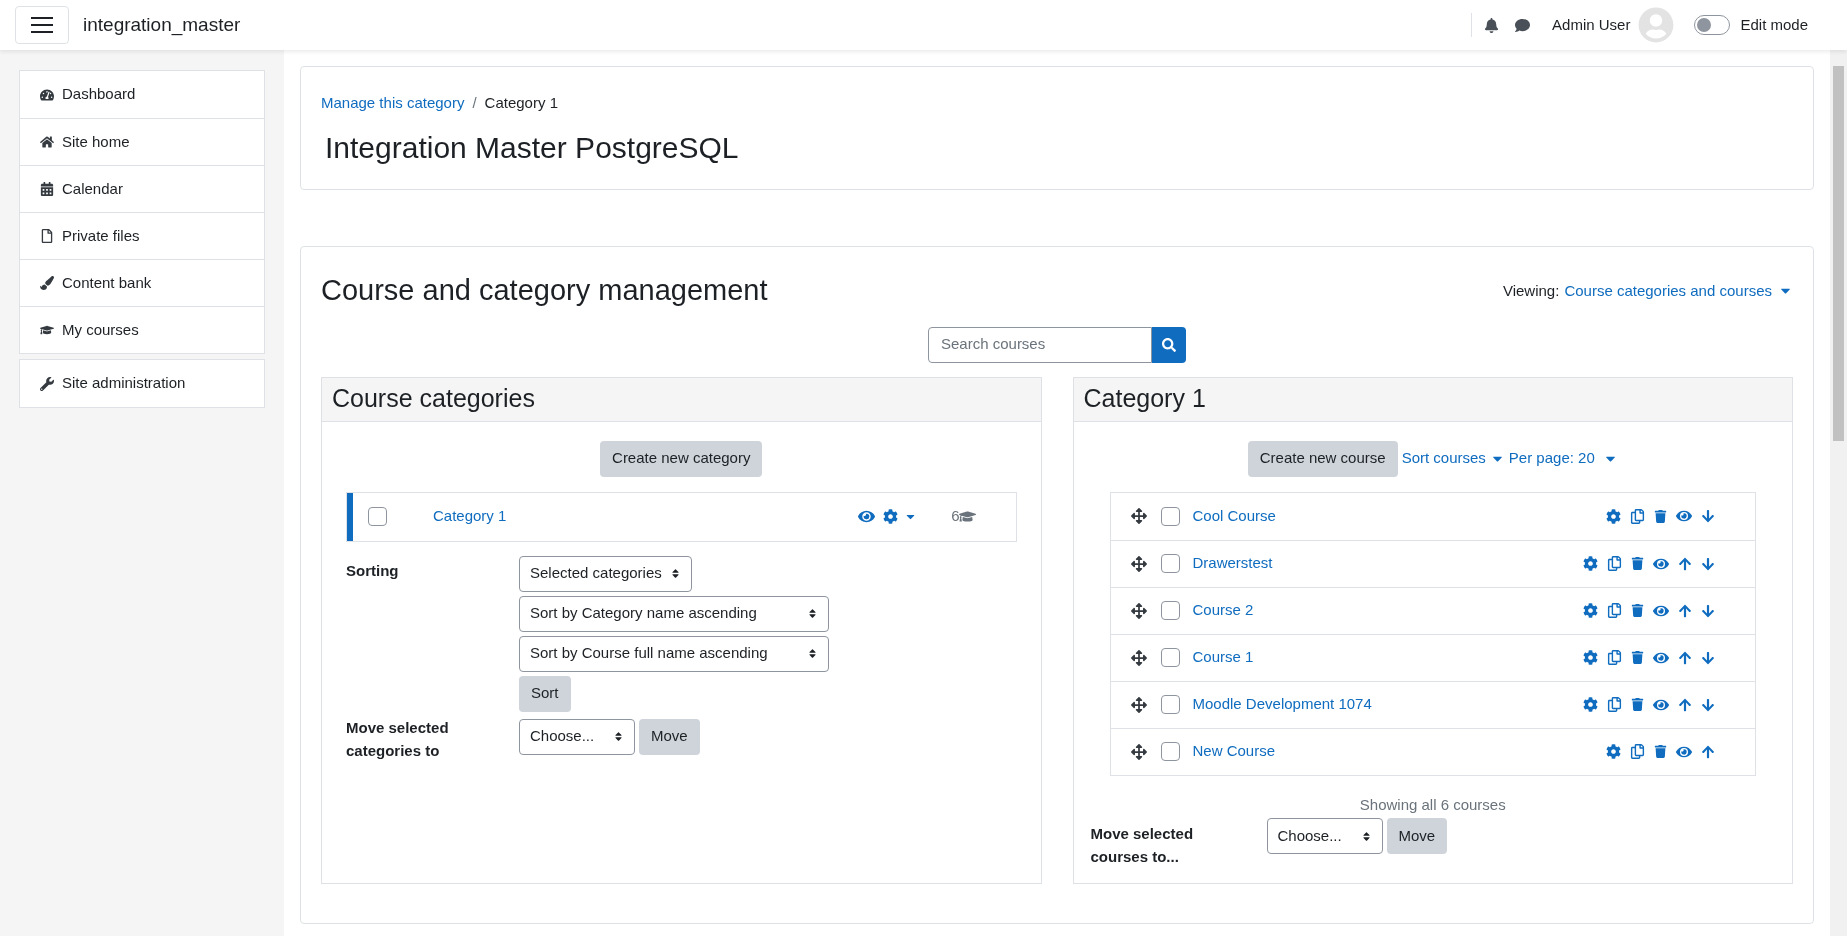  I want to click on sidebar-item: Calendar, so click(142, 188).